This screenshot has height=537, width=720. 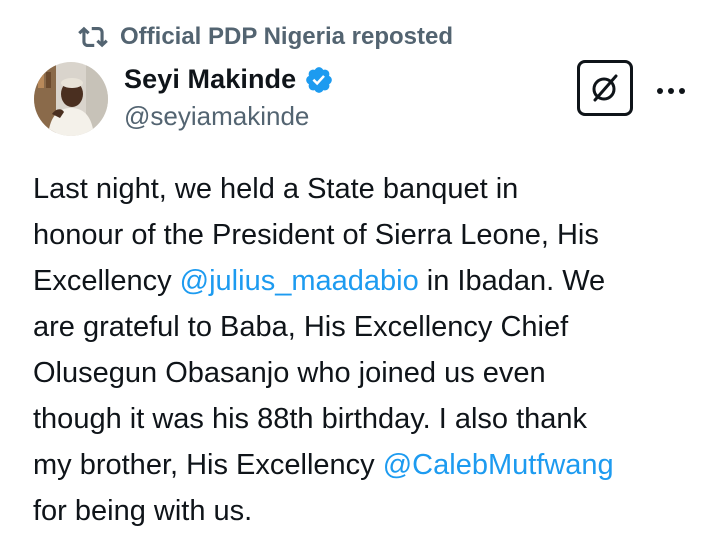 What do you see at coordinates (208, 465) in the screenshot?
I see `tweet-text-segment: my brother, His Excellency` at bounding box center [208, 465].